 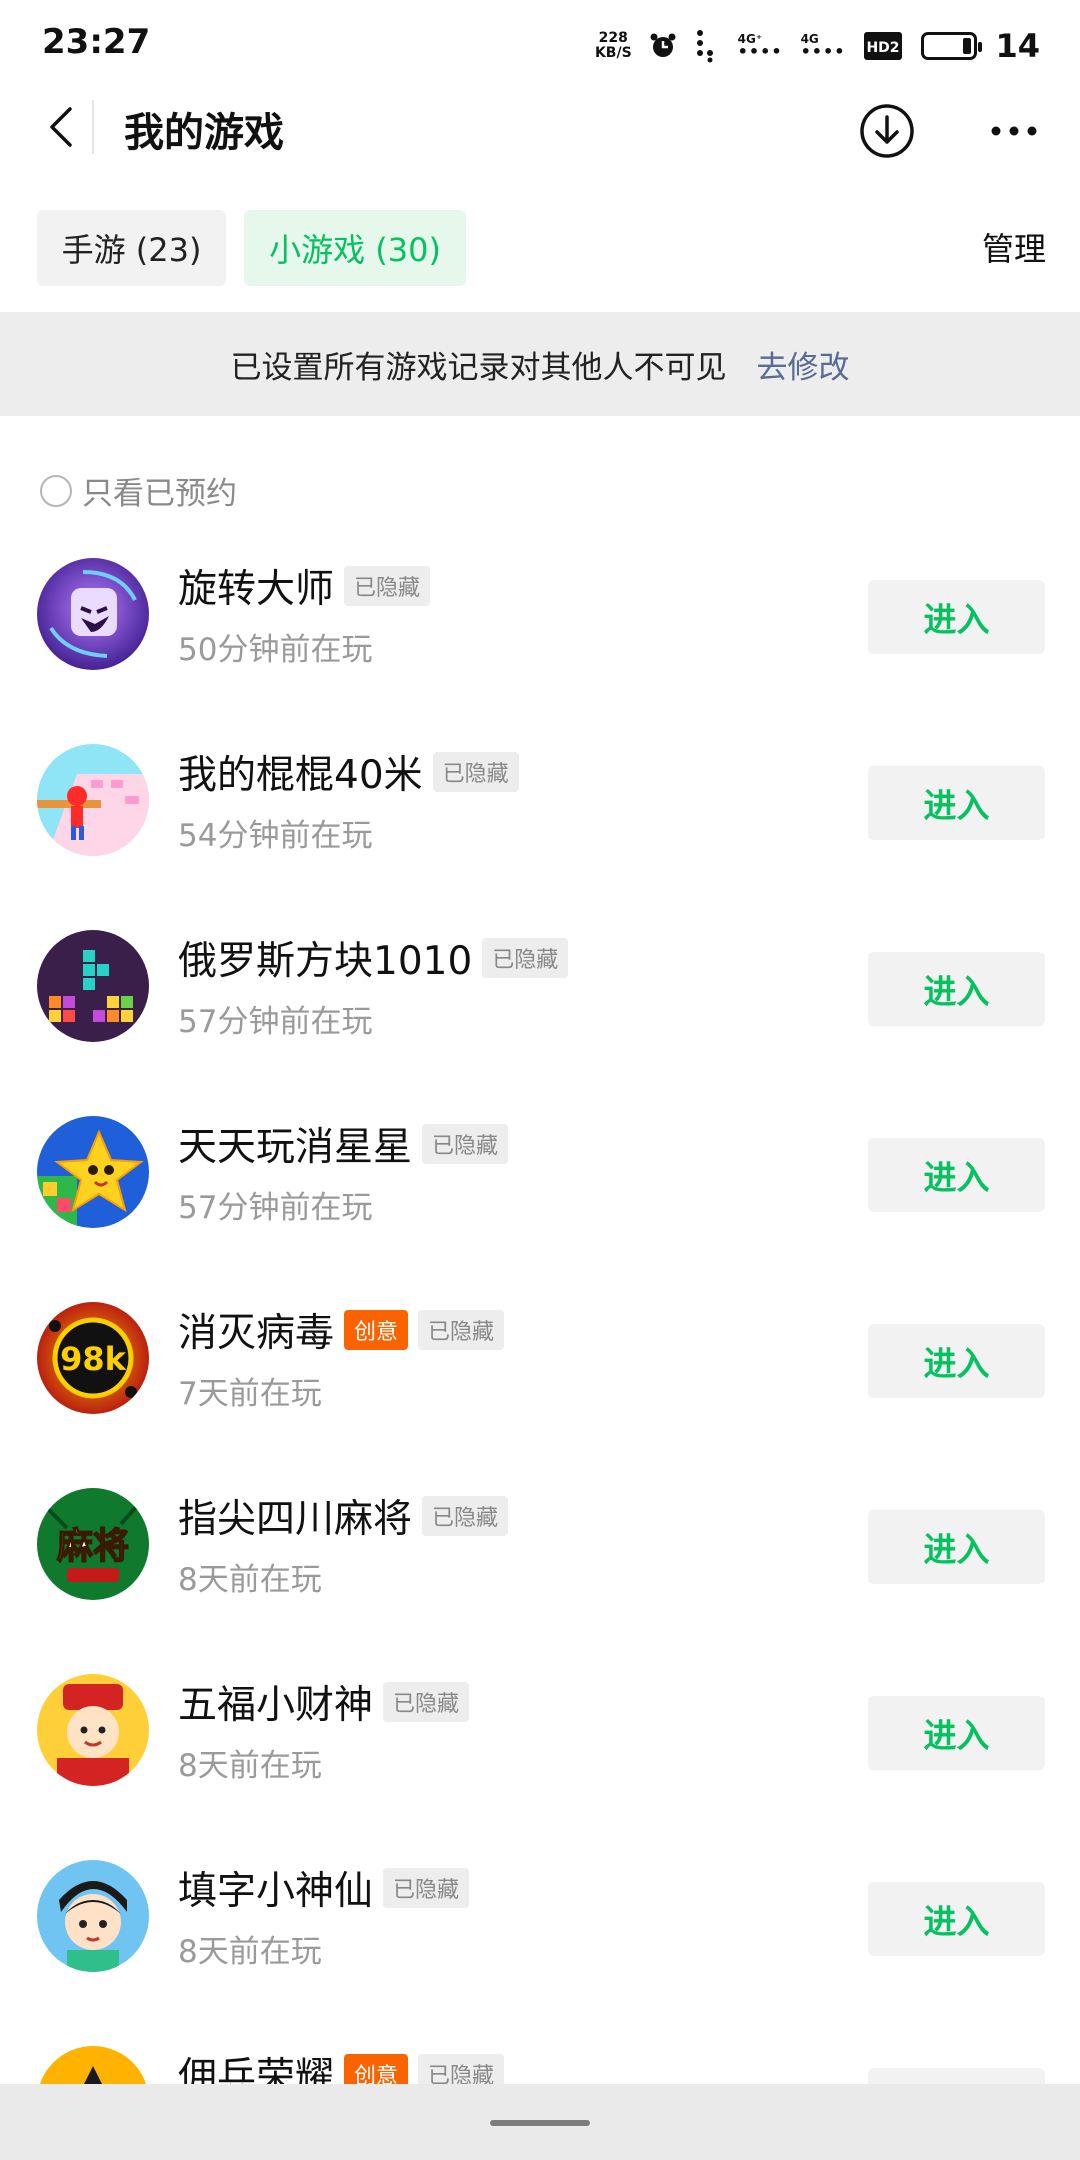 I want to click on home-indicator, so click(x=540, y=2123).